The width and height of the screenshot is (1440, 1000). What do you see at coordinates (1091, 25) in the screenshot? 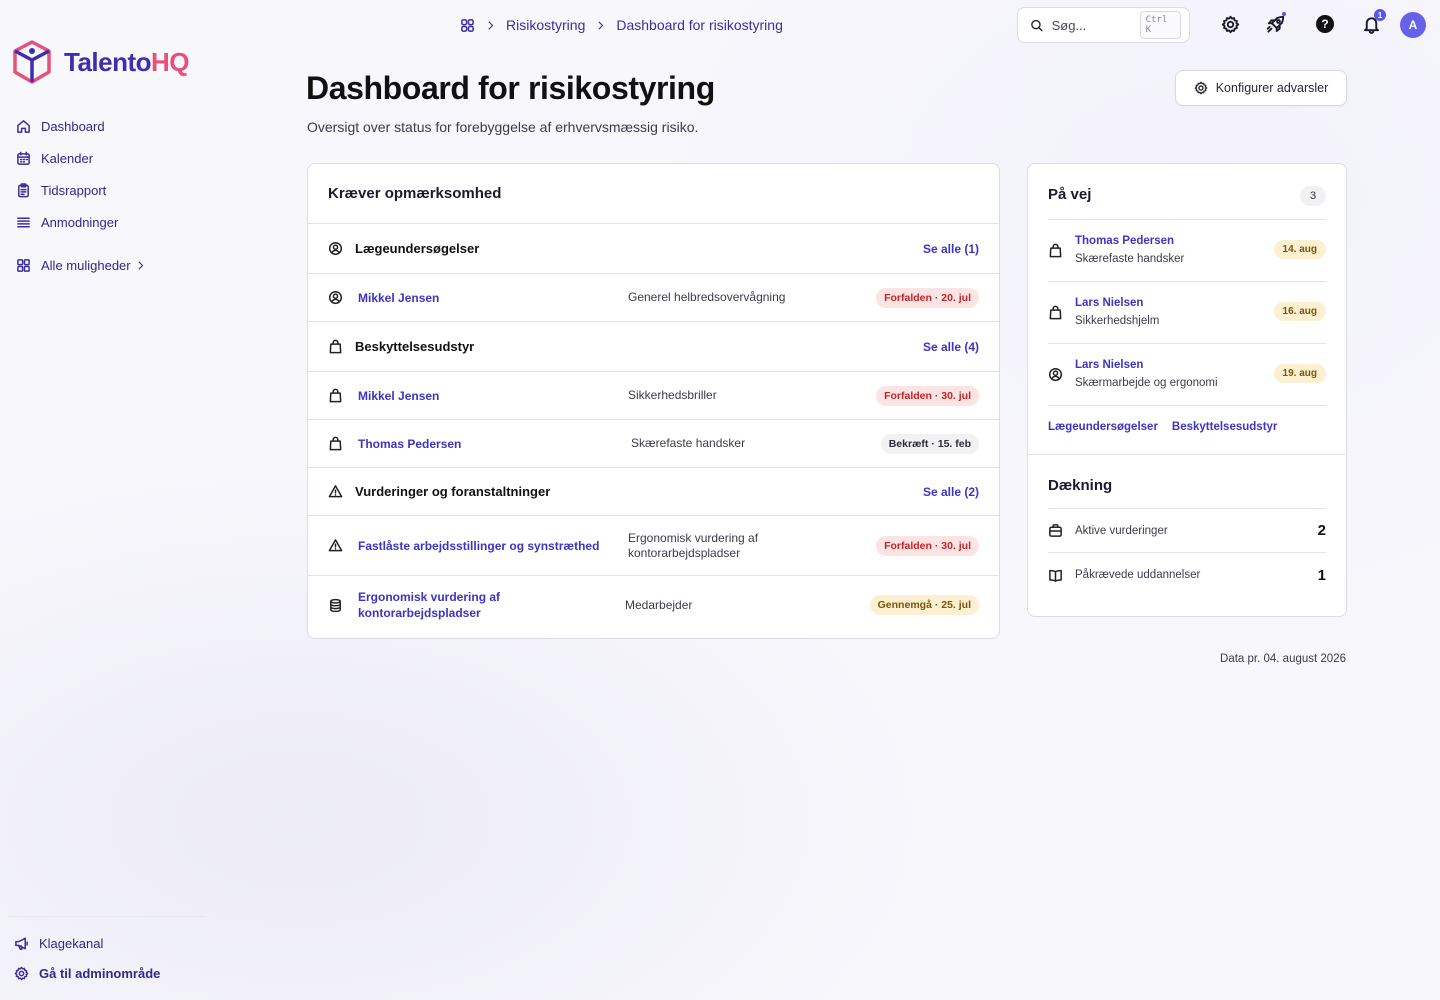
I see `search-input` at bounding box center [1091, 25].